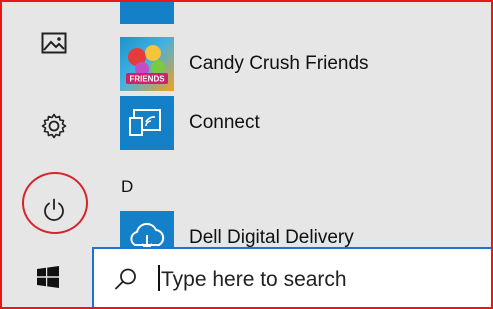  I want to click on app-item-dell-digital-delivery: Dell Digital Delivery, so click(305, 228).